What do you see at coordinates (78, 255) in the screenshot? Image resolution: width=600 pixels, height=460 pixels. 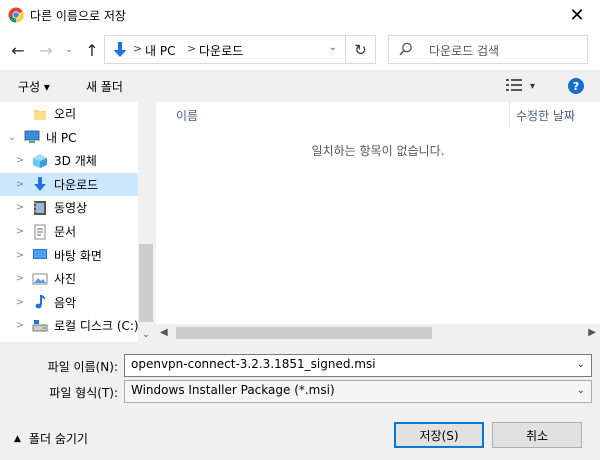 I see `tree-item-label: 바탕 화면` at bounding box center [78, 255].